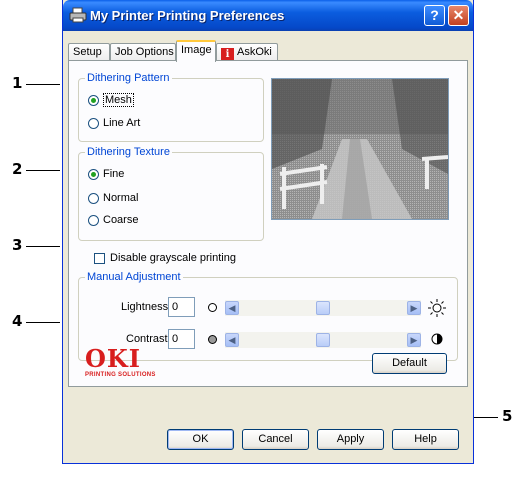 The width and height of the screenshot is (517, 484). I want to click on manual-adjustment-legend: Manual Adjustment, so click(134, 277).